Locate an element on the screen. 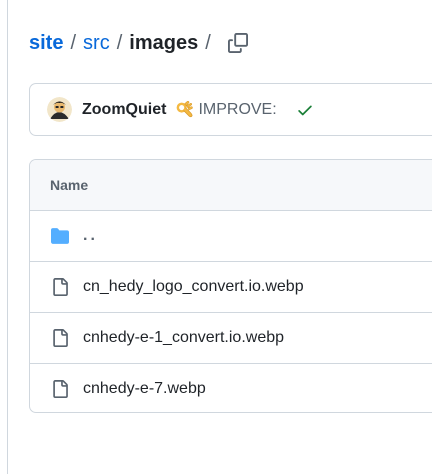 This screenshot has height=474, width=432. folder-icon is located at coordinates (60, 236).